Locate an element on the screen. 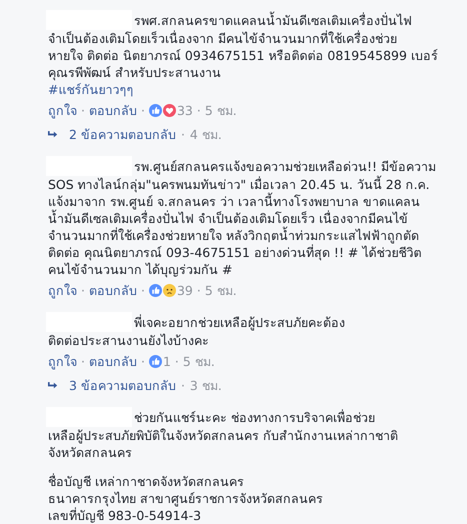  comment-text: พี่เจคะอยากช่วยเหลือผู้ประสบภัยคะต้อง is located at coordinates (239, 322).